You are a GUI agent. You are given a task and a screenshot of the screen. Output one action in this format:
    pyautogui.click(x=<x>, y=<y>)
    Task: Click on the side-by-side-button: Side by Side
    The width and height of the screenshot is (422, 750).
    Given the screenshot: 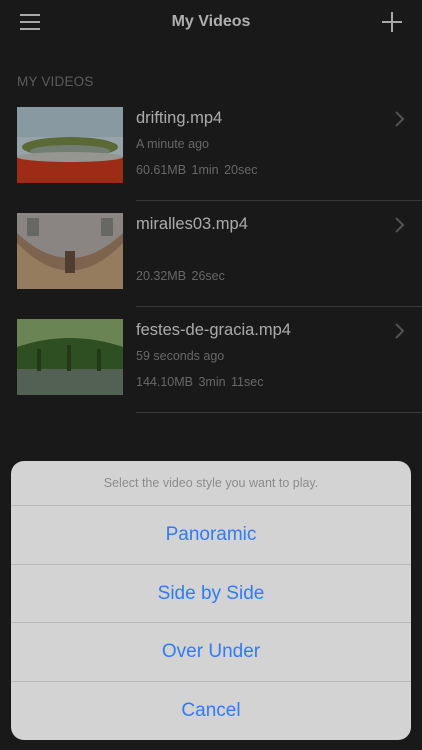 What is the action you would take?
    pyautogui.click(x=211, y=594)
    